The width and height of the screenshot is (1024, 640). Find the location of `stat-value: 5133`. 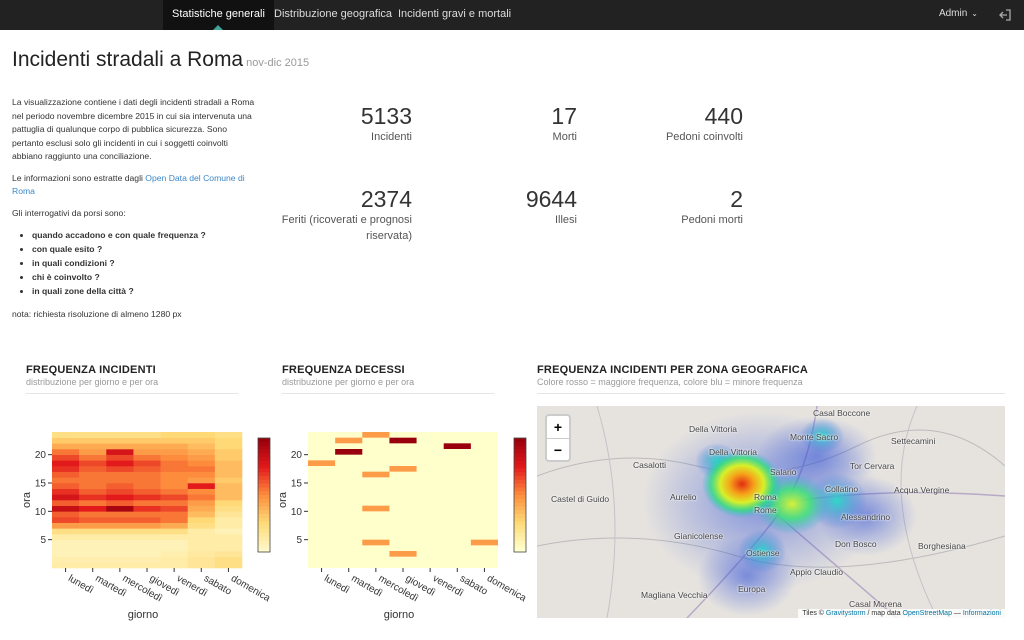

stat-value: 5133 is located at coordinates (386, 116).